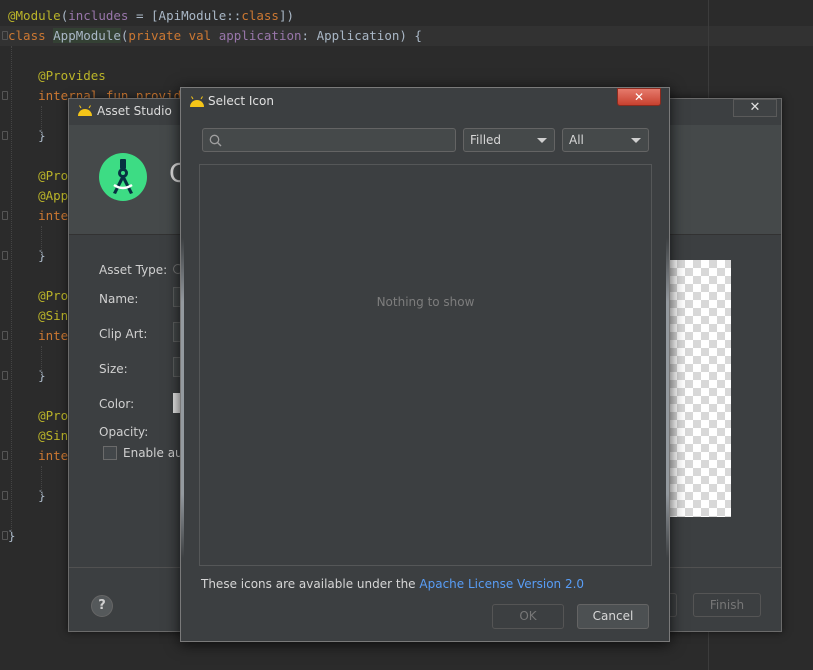 This screenshot has width=813, height=670. Describe the element at coordinates (123, 177) in the screenshot. I see `android-studio-logo-icon` at that location.